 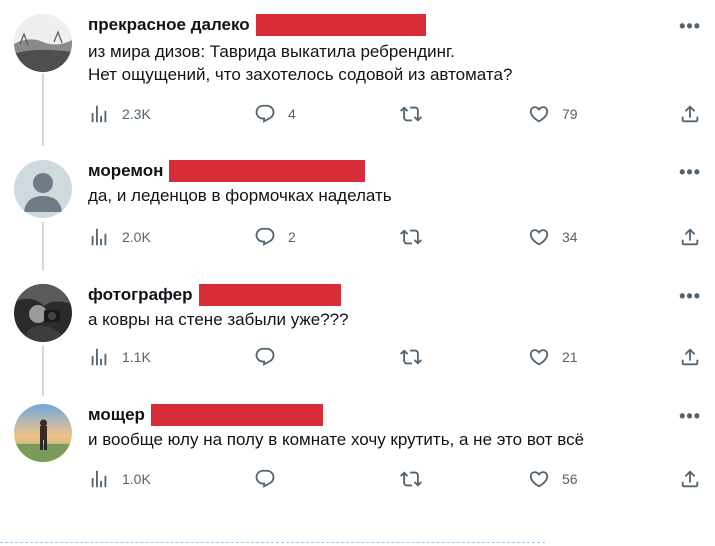 What do you see at coordinates (553, 357) in the screenshot?
I see `like-button: 21` at bounding box center [553, 357].